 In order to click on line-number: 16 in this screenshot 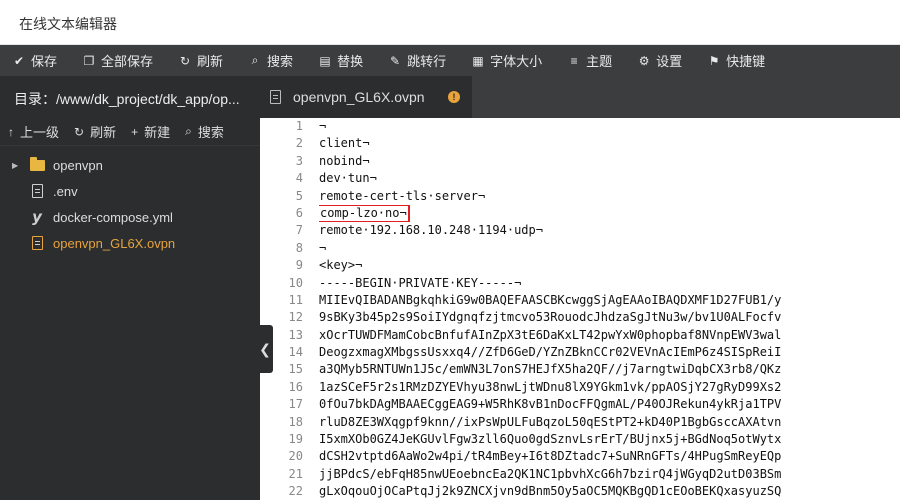, I will do `click(295, 386)`.